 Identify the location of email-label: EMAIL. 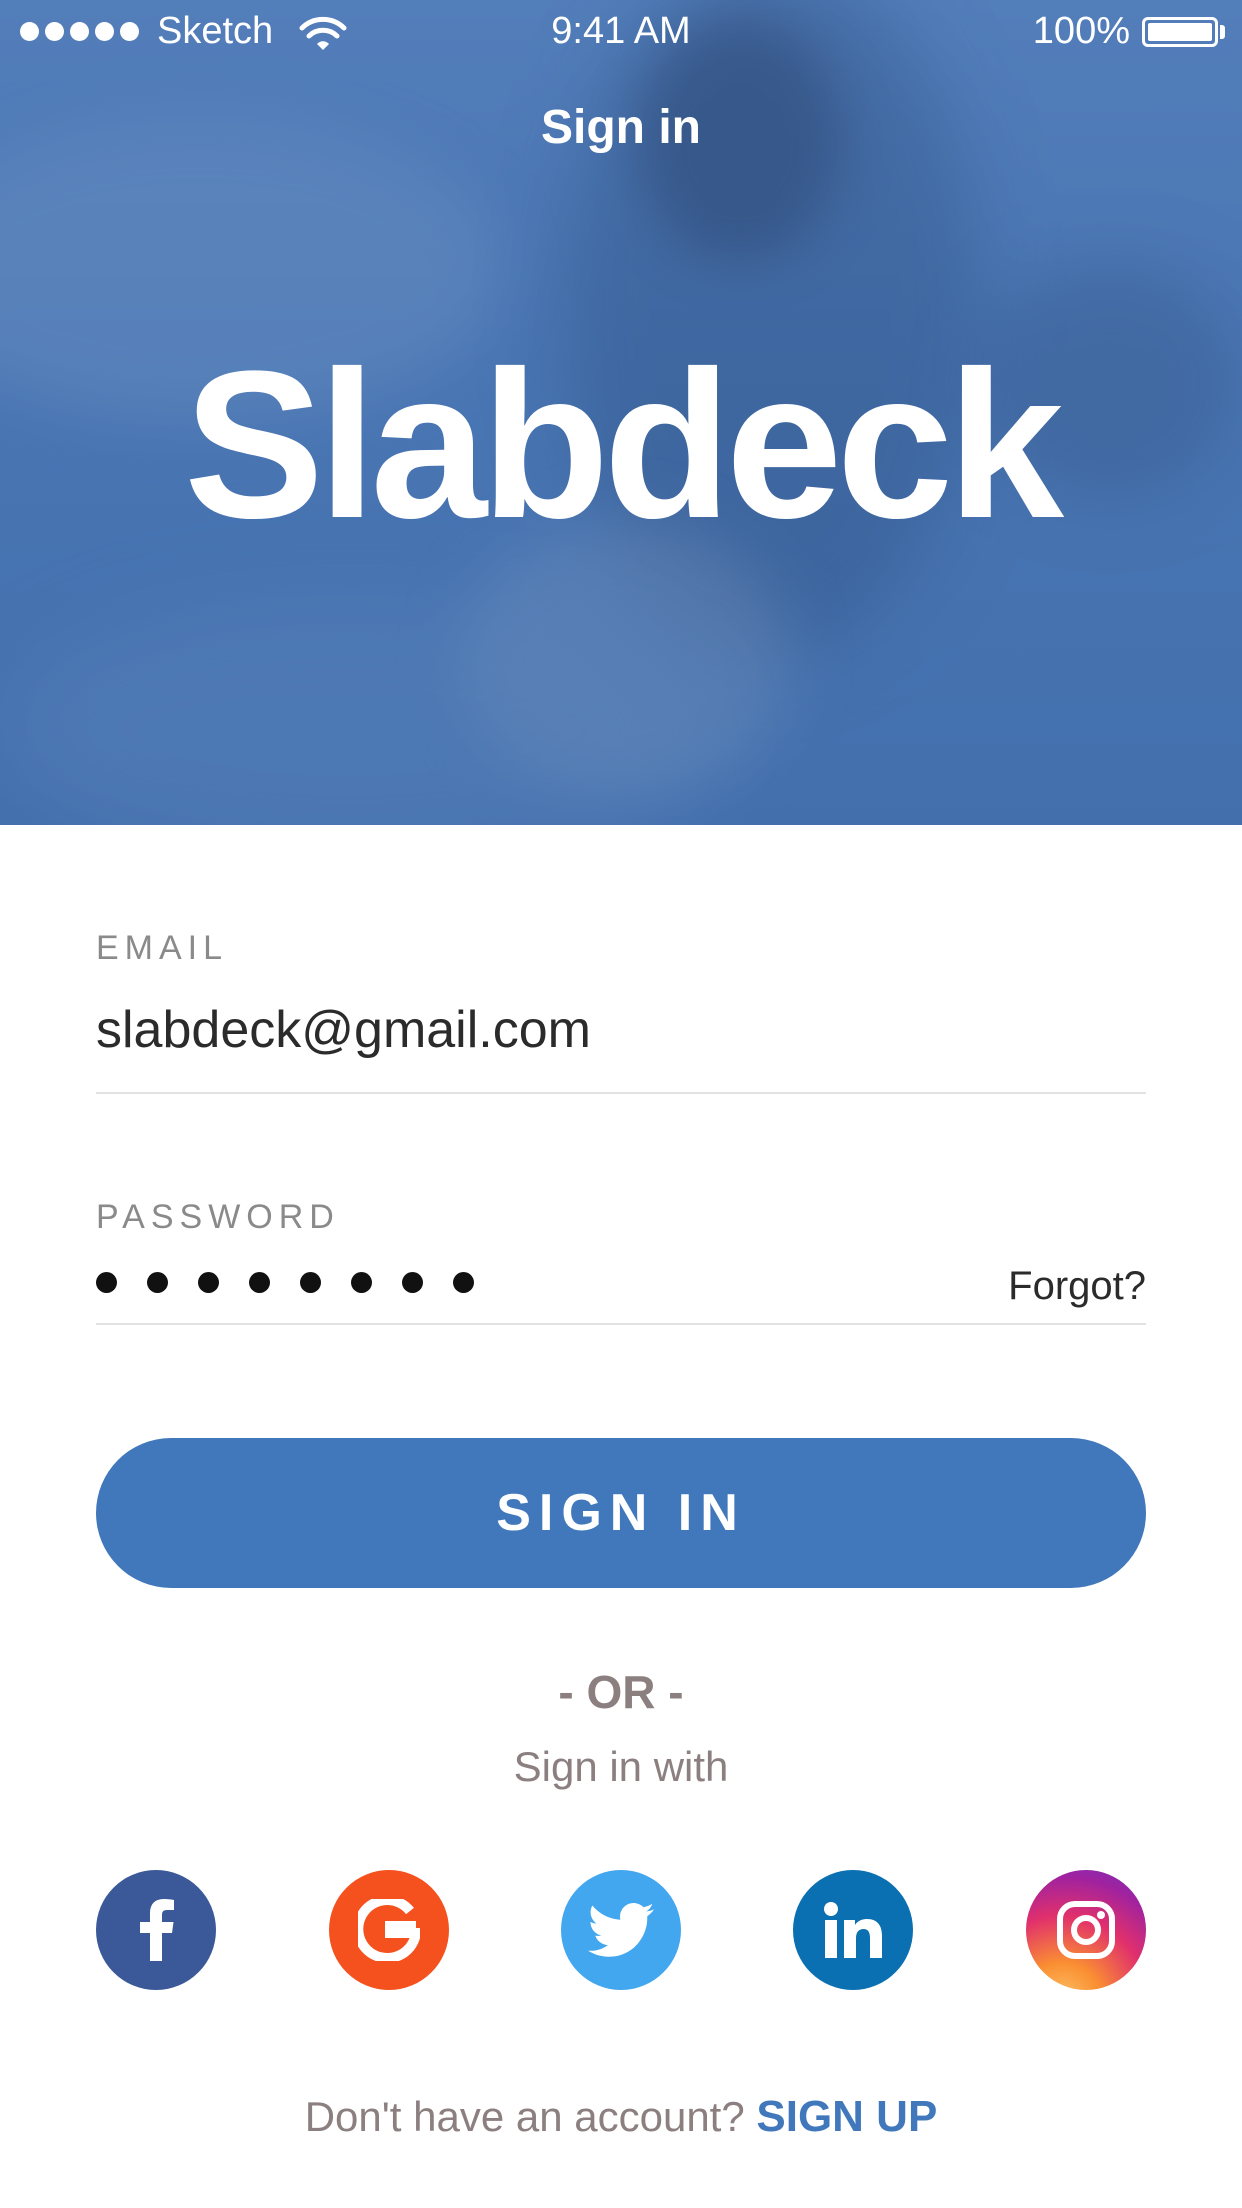
(162, 948).